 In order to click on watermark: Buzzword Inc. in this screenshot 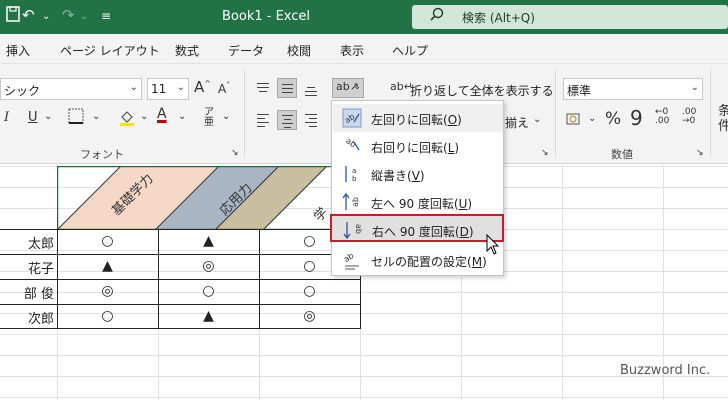, I will do `click(665, 370)`.